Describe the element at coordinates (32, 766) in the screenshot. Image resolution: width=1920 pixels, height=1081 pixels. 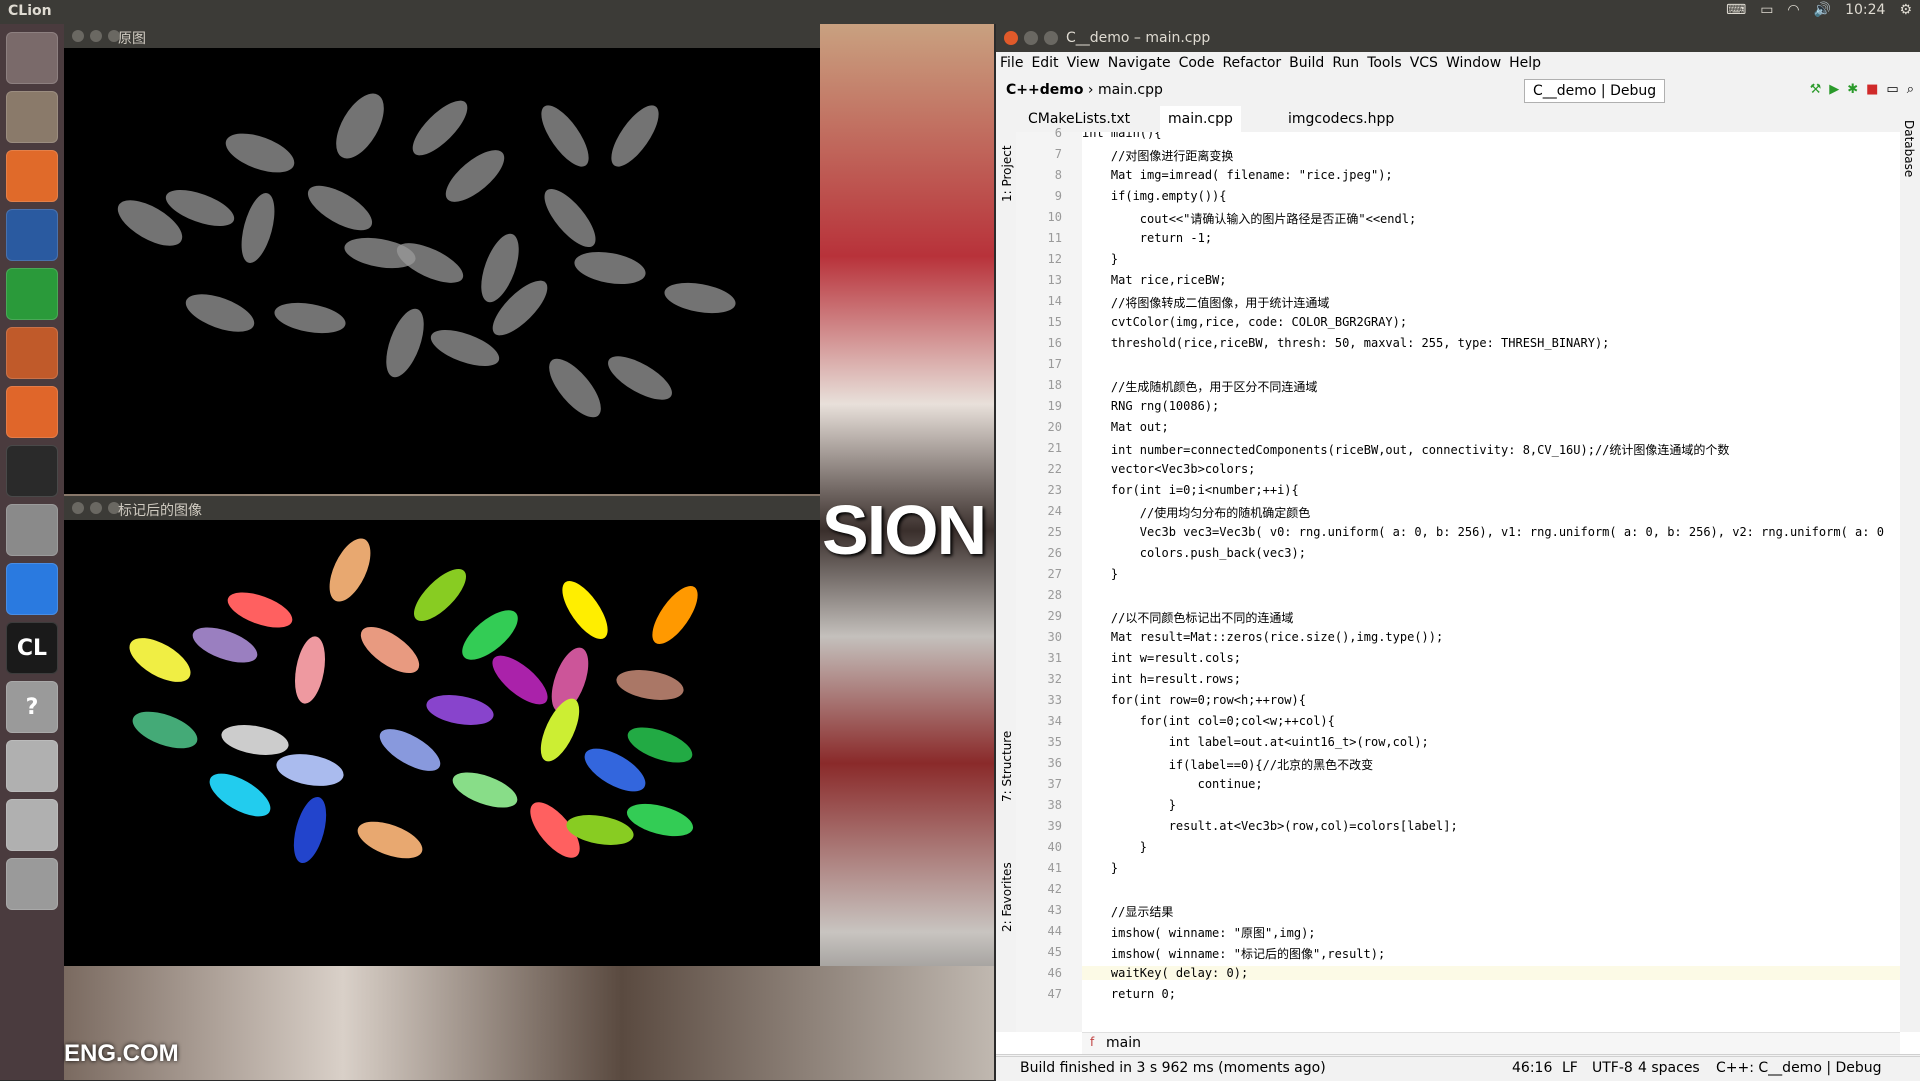
I see `launcher-drive1-icon` at that location.